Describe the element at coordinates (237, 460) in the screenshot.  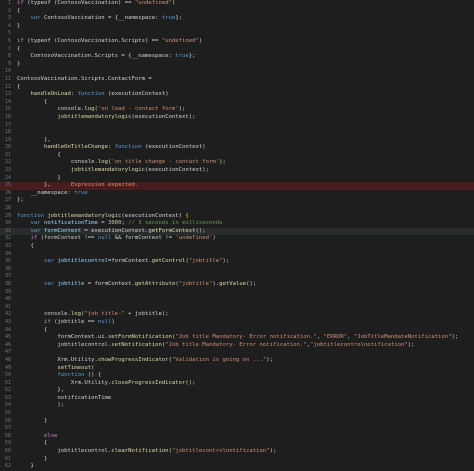
I see `code-line: 61 }` at that location.